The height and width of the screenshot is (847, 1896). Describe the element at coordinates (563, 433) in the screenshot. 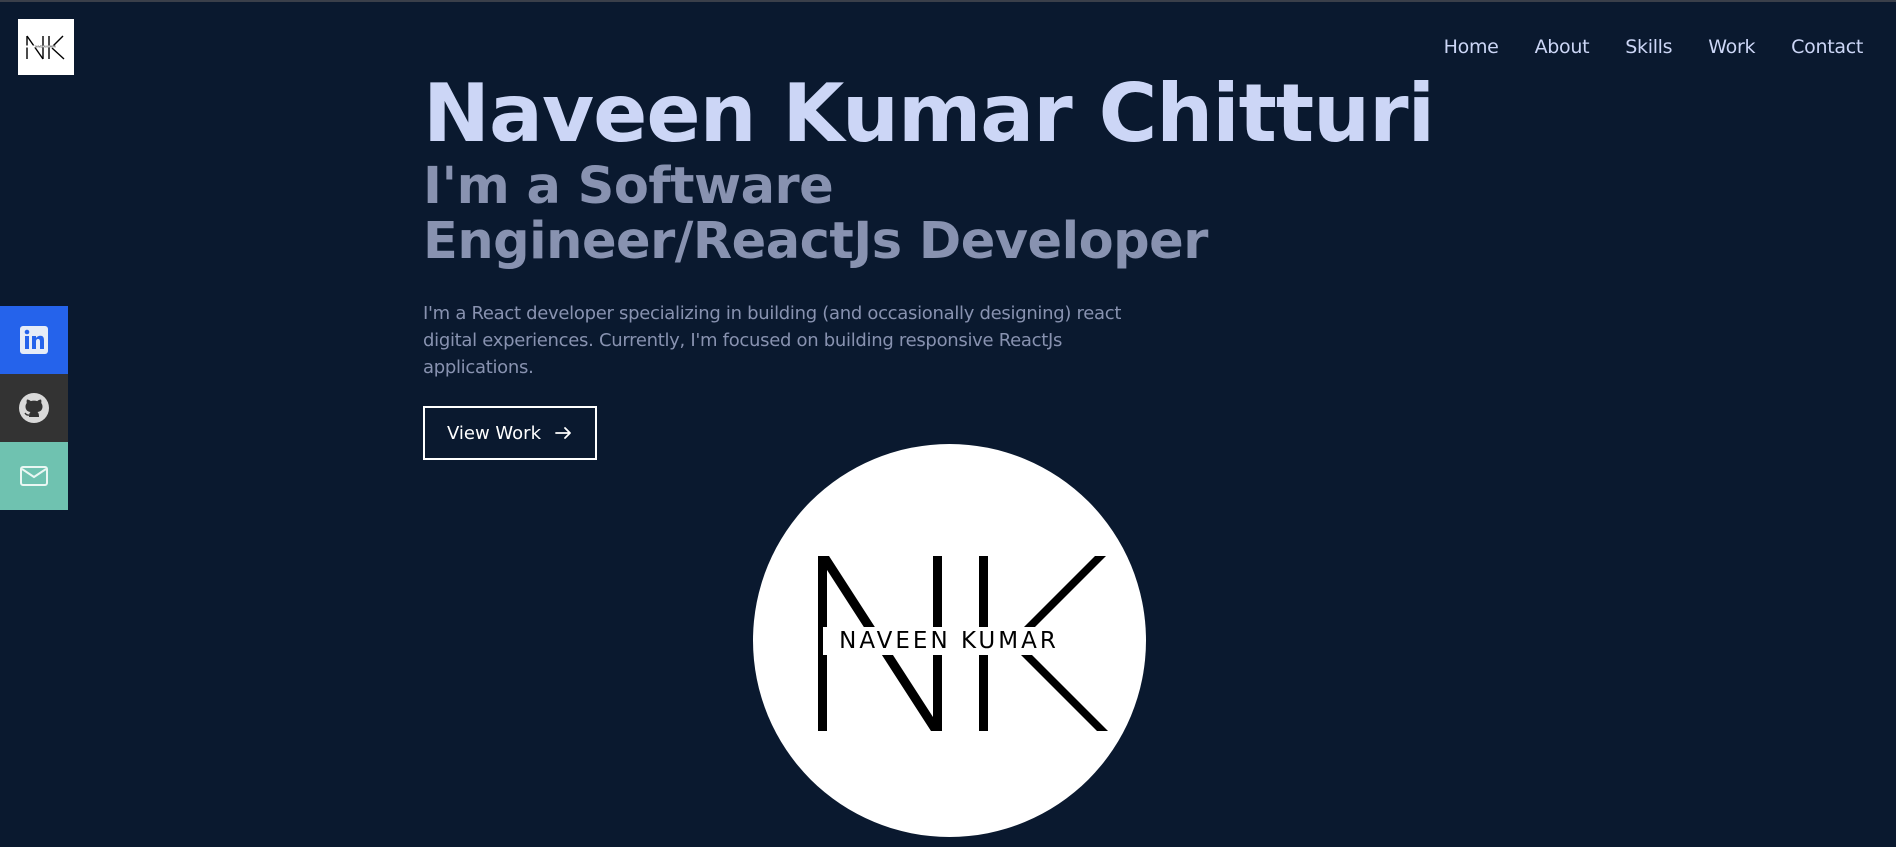

I see `arrow-right-icon` at that location.